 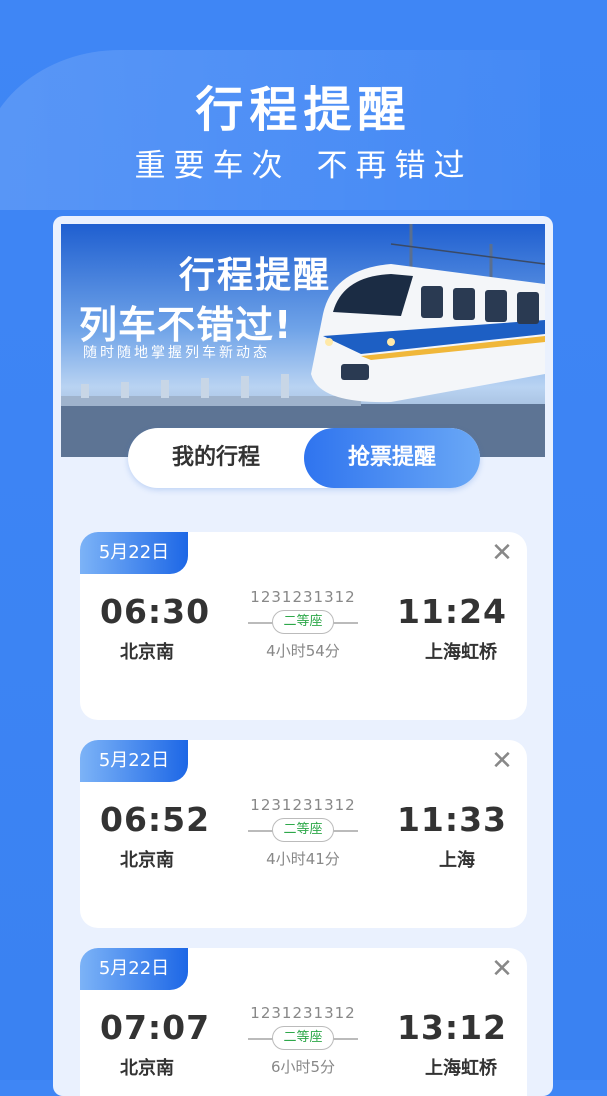 What do you see at coordinates (303, 859) in the screenshot?
I see `trip-duration: 4小时41分` at bounding box center [303, 859].